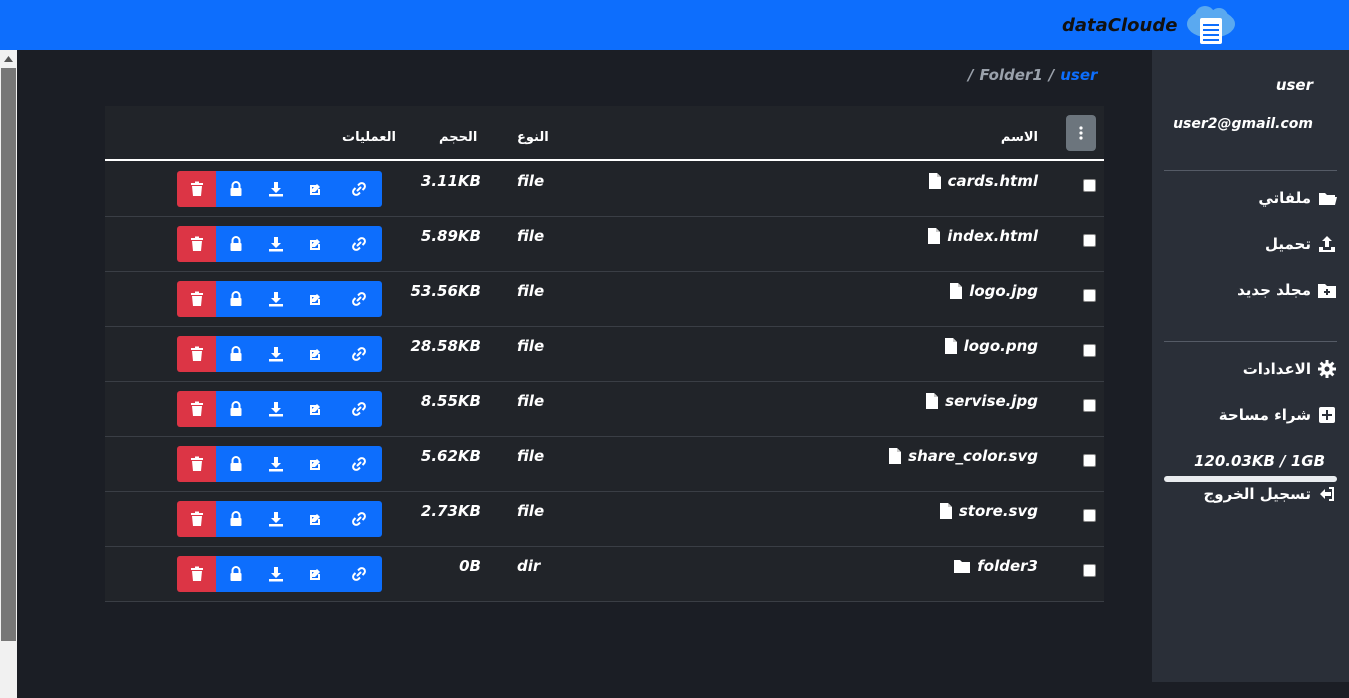 The image size is (1349, 698). I want to click on sidebar-item-settings: الاعدادات, so click(1290, 369).